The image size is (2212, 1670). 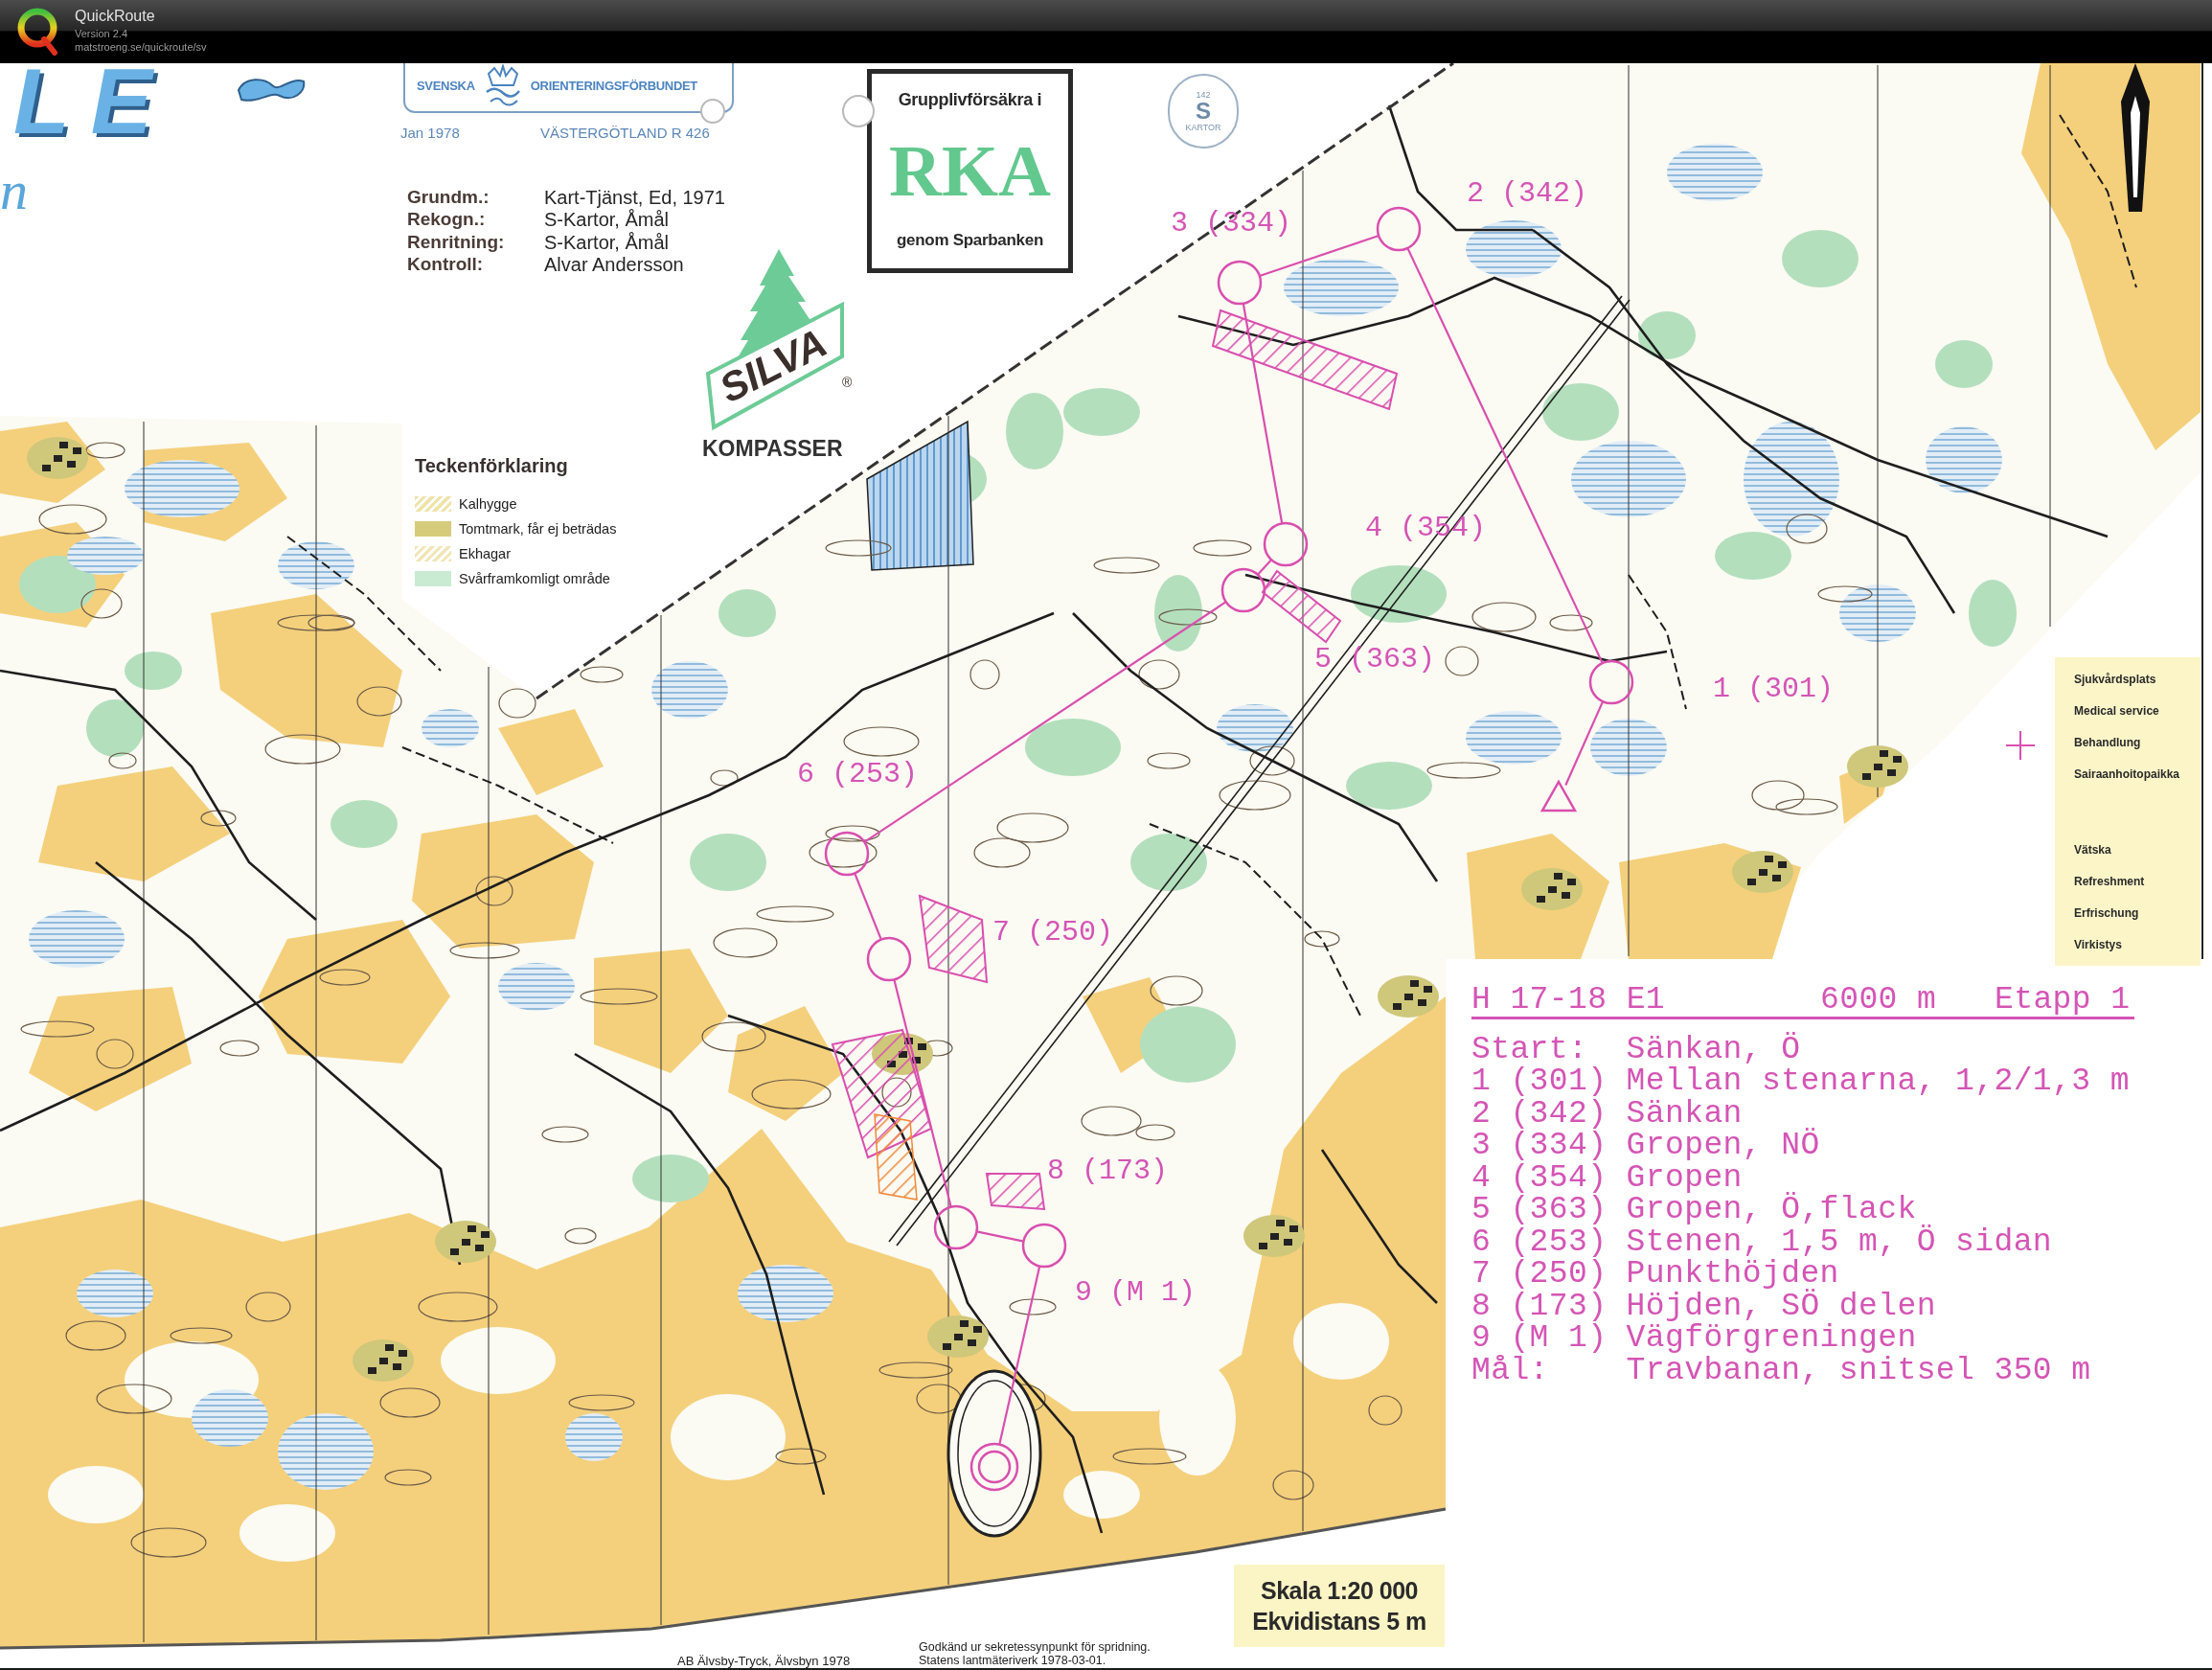 I want to click on course-class: H 17-18 E1, so click(x=1569, y=1000).